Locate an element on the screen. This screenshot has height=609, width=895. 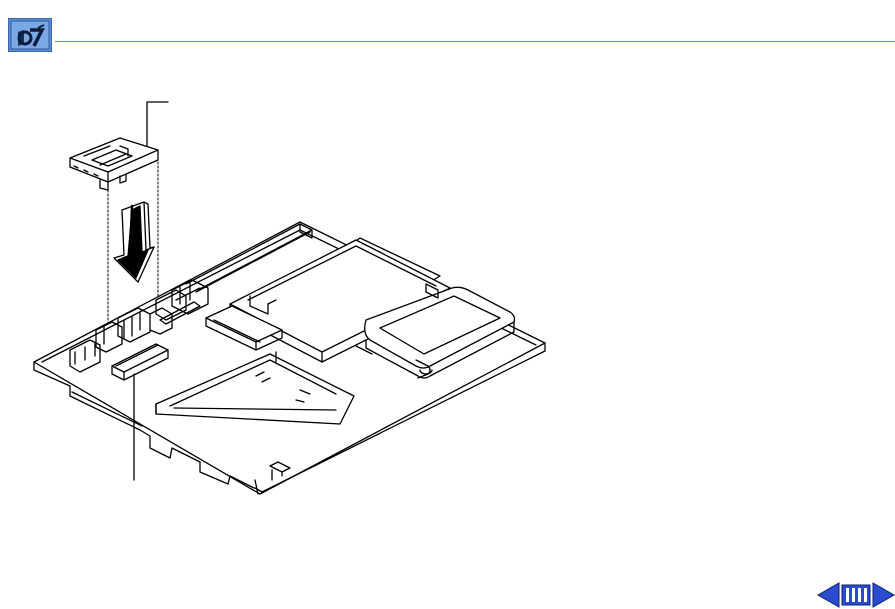
cache-card is located at coordinates (114, 164).